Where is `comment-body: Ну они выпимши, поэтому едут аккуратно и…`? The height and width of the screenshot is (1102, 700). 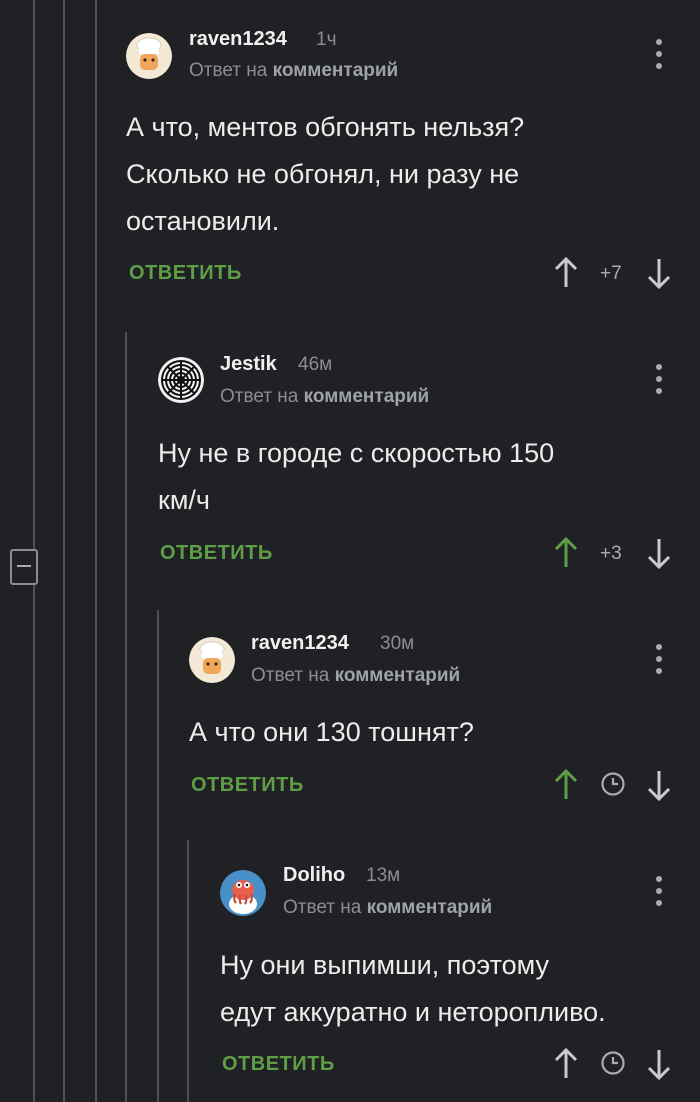 comment-body: Ну они выпимши, поэтому едут аккуратно и… is located at coordinates (413, 989).